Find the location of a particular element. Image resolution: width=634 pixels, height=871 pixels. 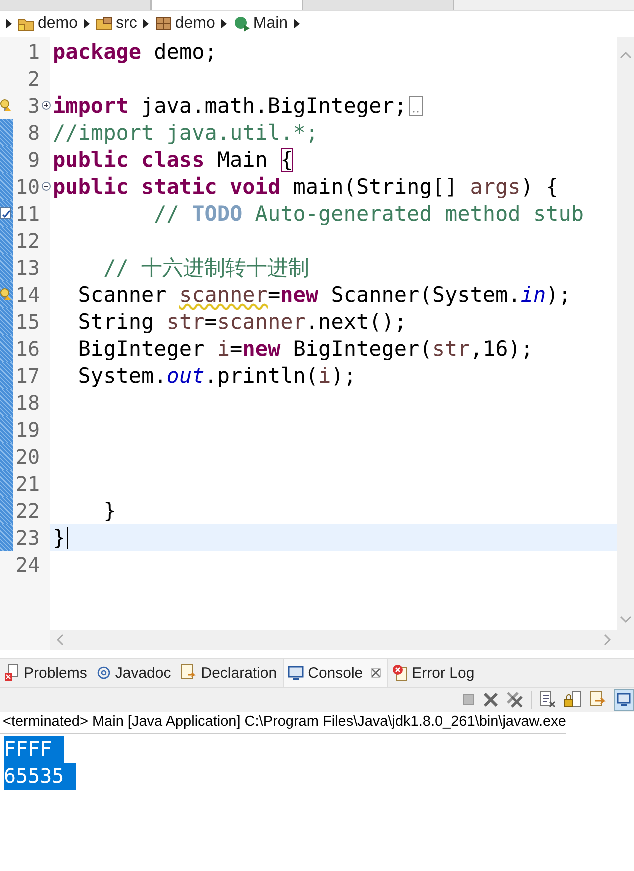

code-line: public static void main(String[] args) { is located at coordinates (306, 186).